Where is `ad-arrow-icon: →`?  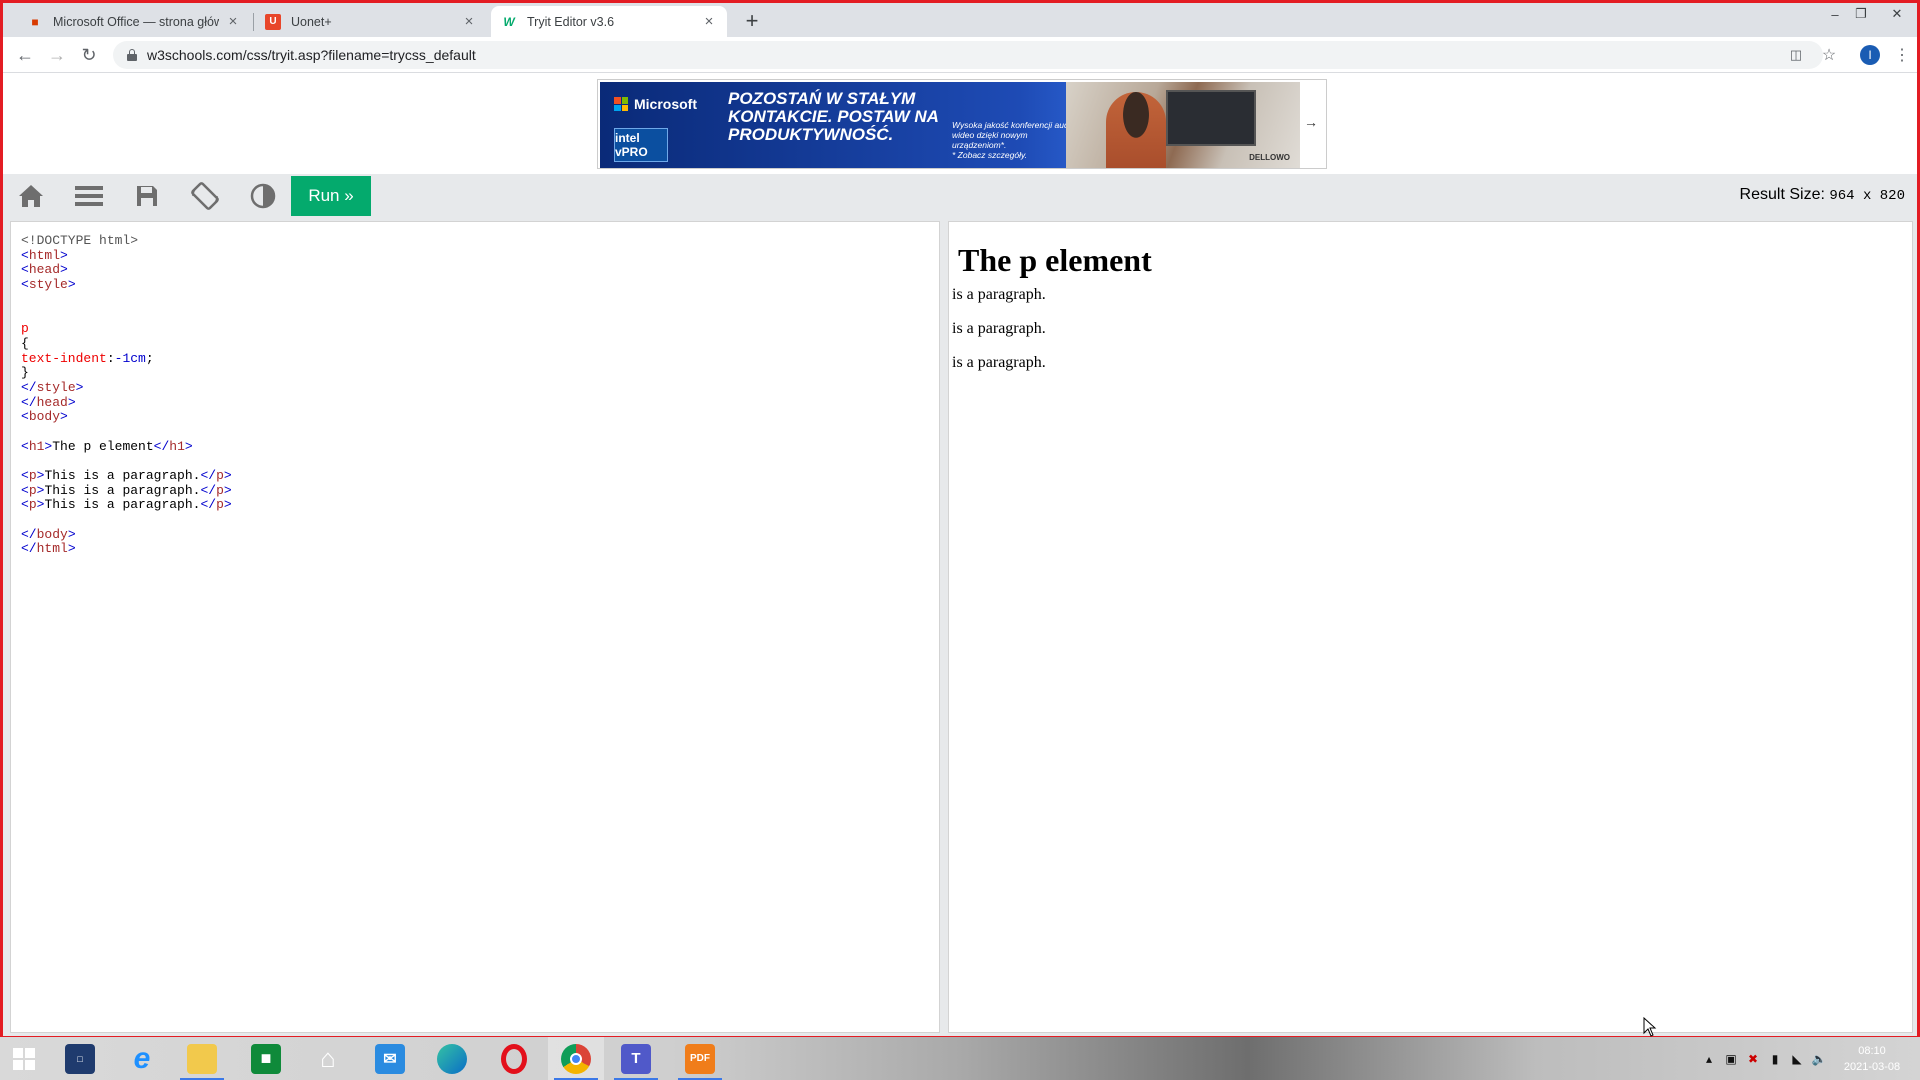
ad-arrow-icon: → is located at coordinates (1311, 122).